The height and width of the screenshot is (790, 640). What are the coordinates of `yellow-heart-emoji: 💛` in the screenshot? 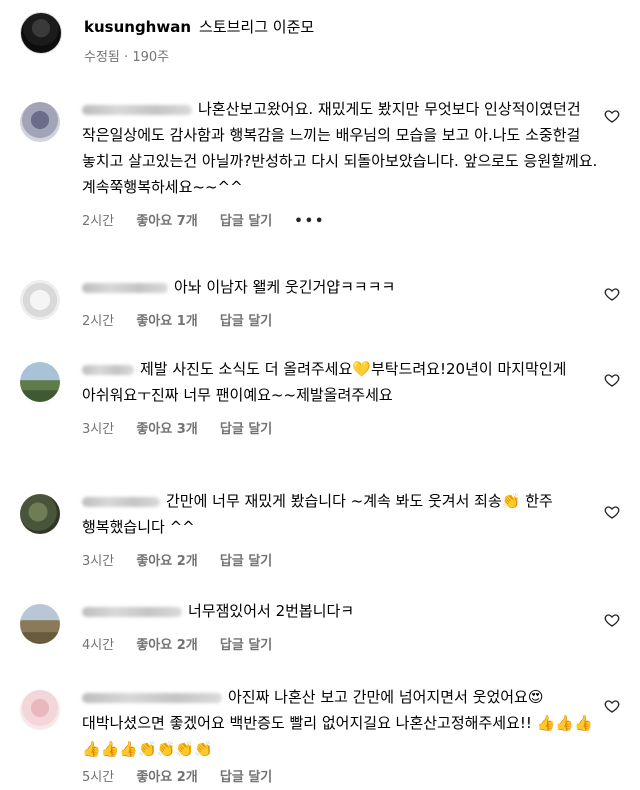 It's located at (361, 369).